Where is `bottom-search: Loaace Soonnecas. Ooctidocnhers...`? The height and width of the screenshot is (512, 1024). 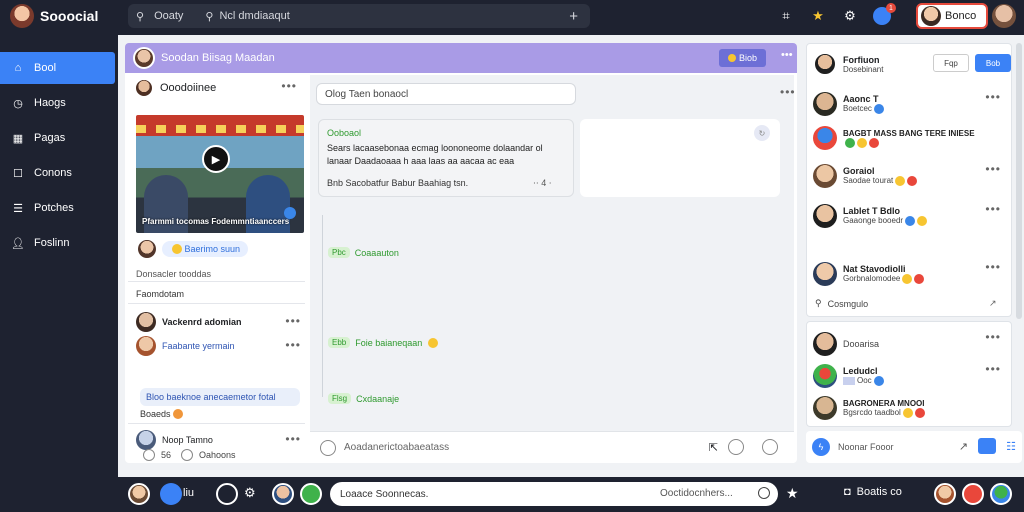 bottom-search: Loaace Soonnecas. Ooctidocnhers... is located at coordinates (554, 494).